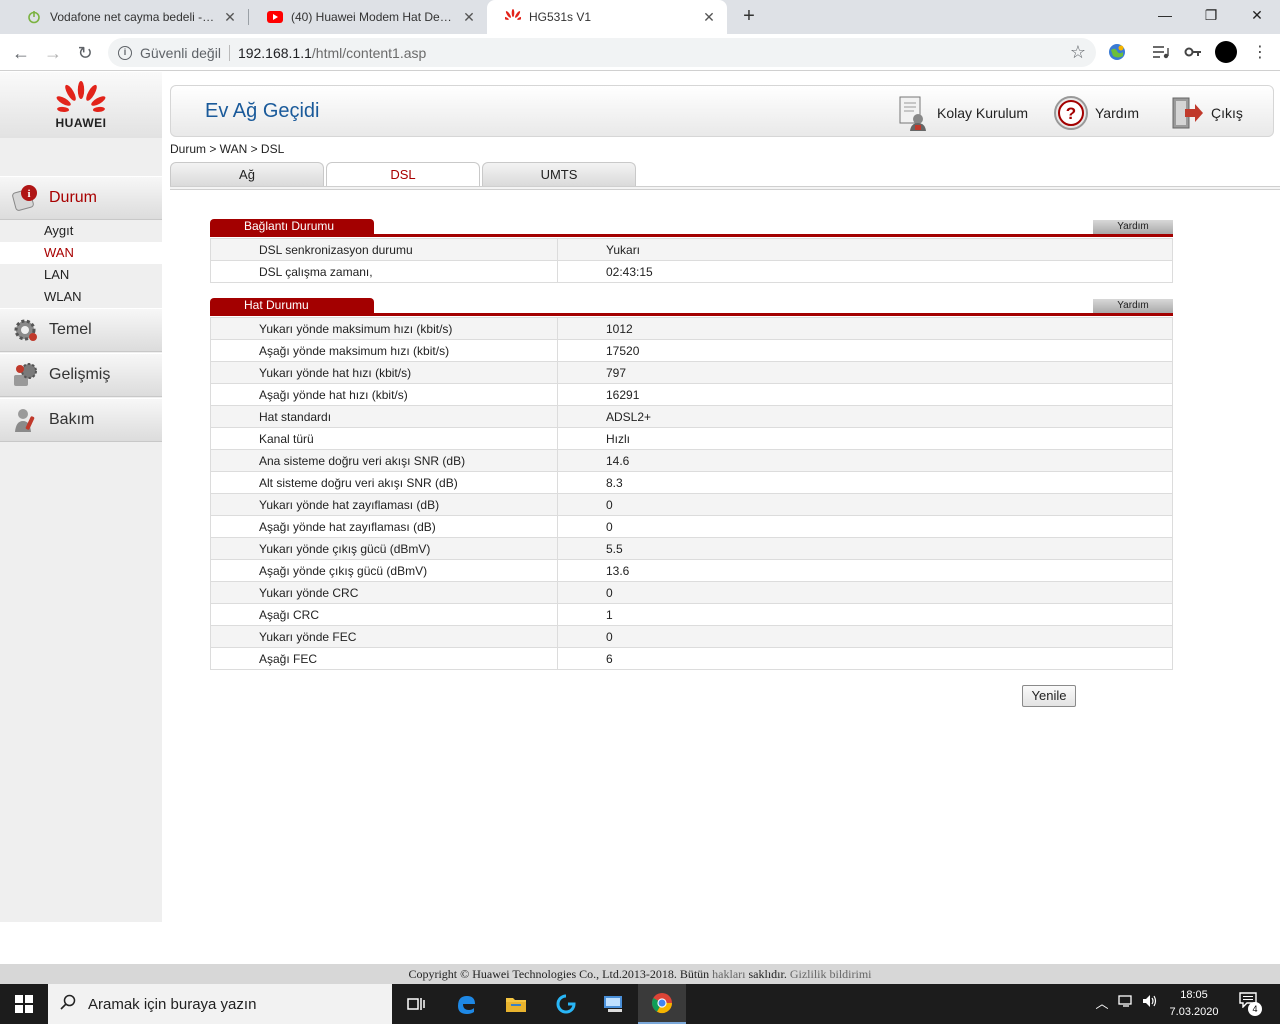 The width and height of the screenshot is (1280, 1024). What do you see at coordinates (865, 482) in the screenshot?
I see `row-value: 8.3` at bounding box center [865, 482].